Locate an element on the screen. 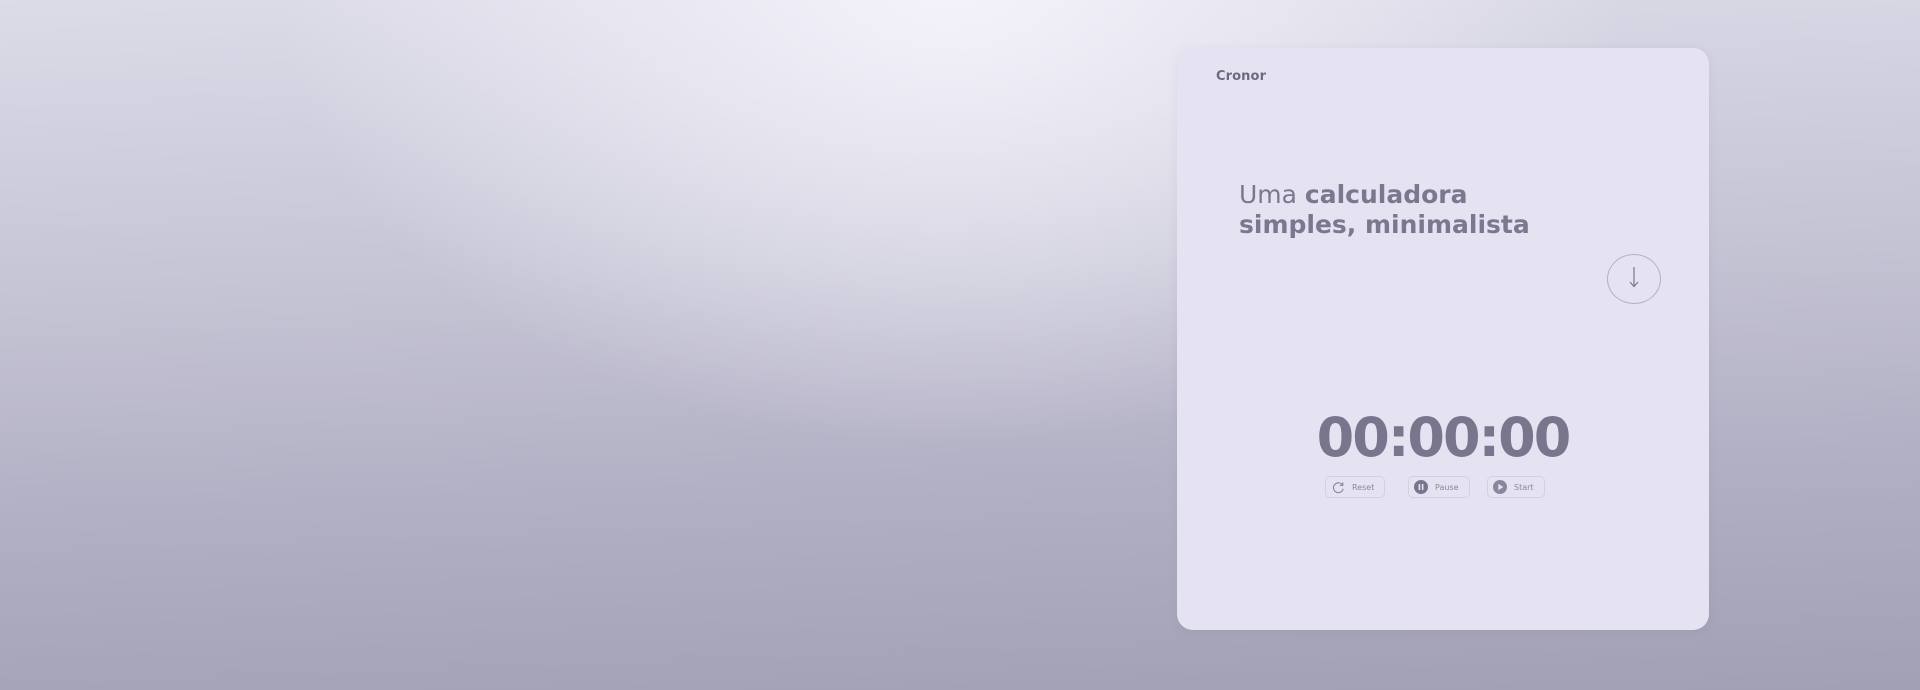  arrow-down-icon is located at coordinates (1634, 279).